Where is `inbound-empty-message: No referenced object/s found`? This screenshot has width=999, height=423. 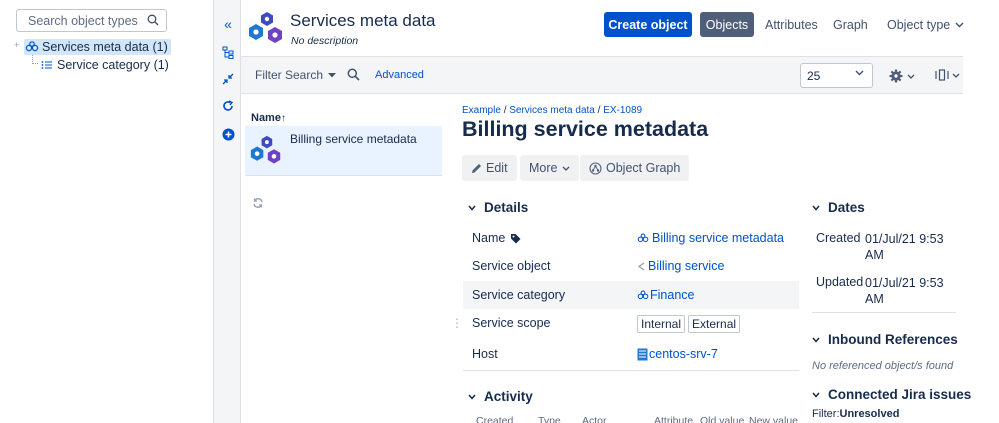
inbound-empty-message: No referenced object/s found is located at coordinates (883, 366).